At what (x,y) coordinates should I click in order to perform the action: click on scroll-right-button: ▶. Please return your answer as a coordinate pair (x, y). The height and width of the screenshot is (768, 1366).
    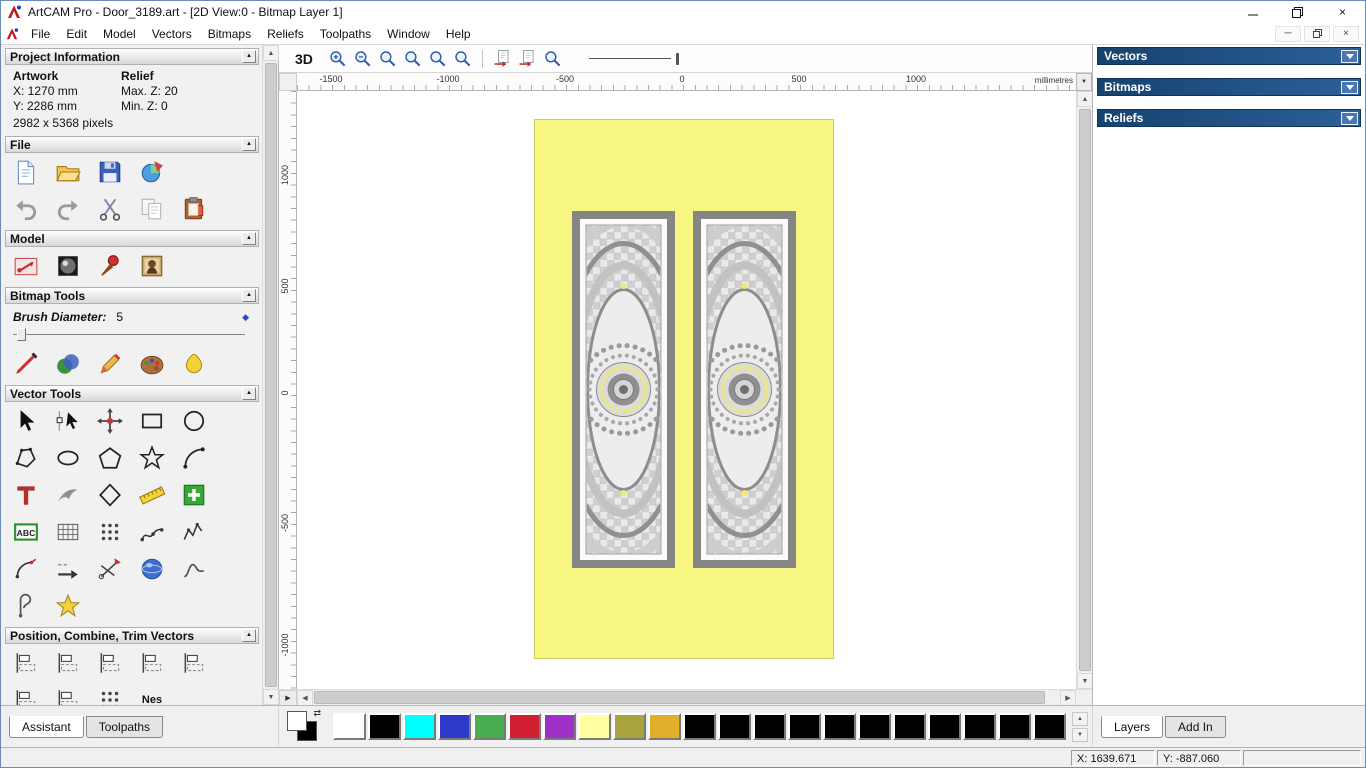
    Looking at the image, I should click on (1068, 698).